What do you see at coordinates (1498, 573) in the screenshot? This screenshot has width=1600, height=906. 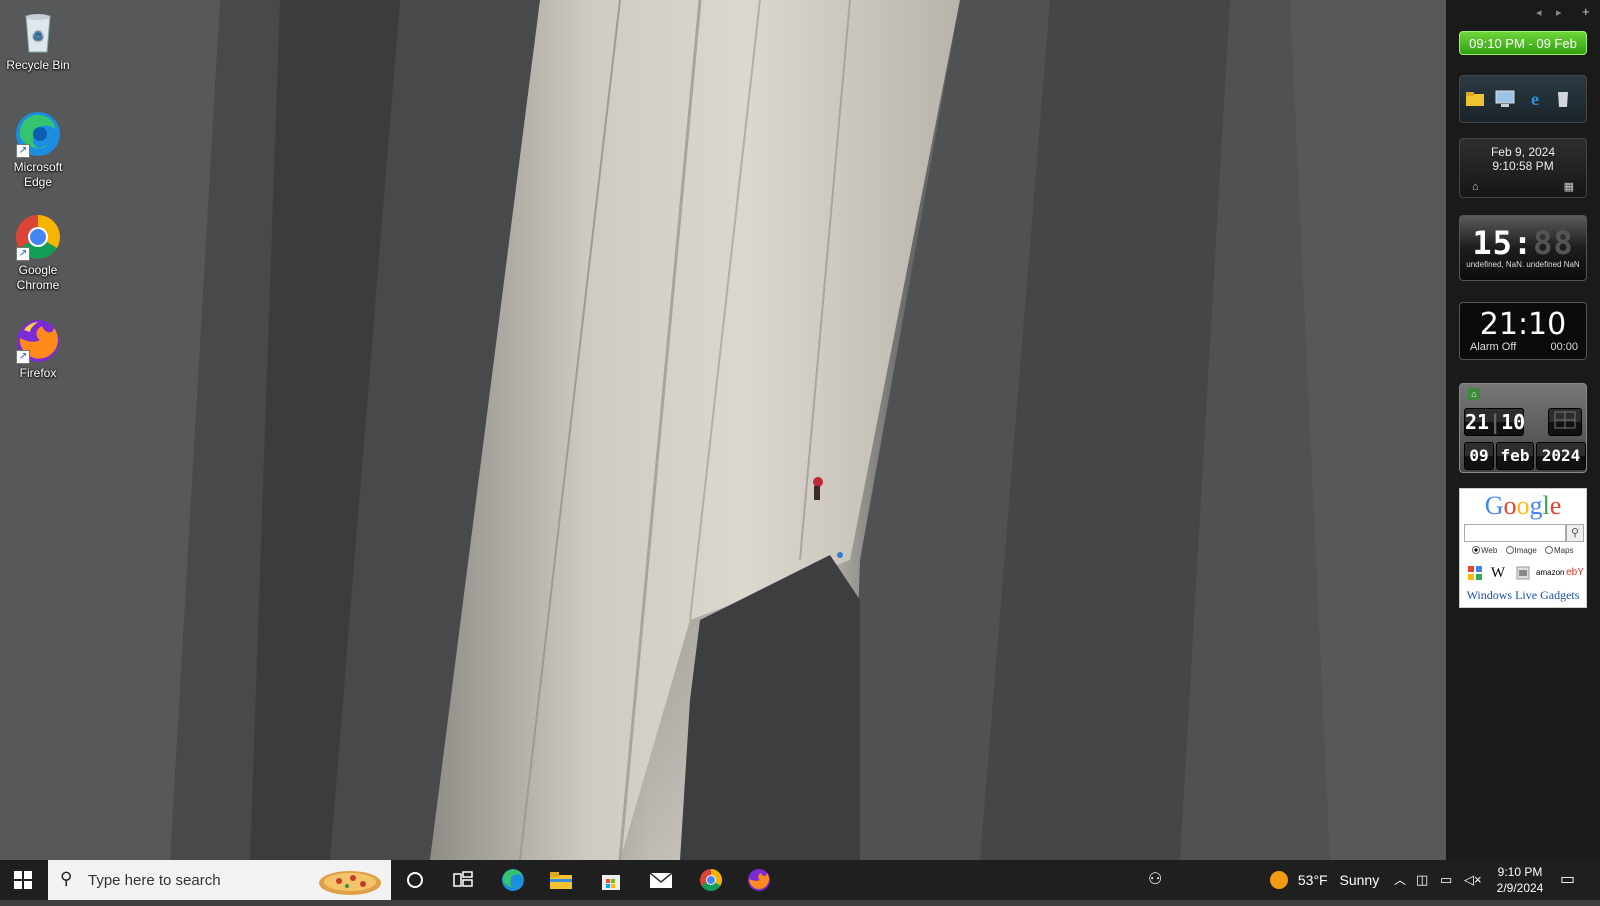 I see `wikipedia-link: W` at bounding box center [1498, 573].